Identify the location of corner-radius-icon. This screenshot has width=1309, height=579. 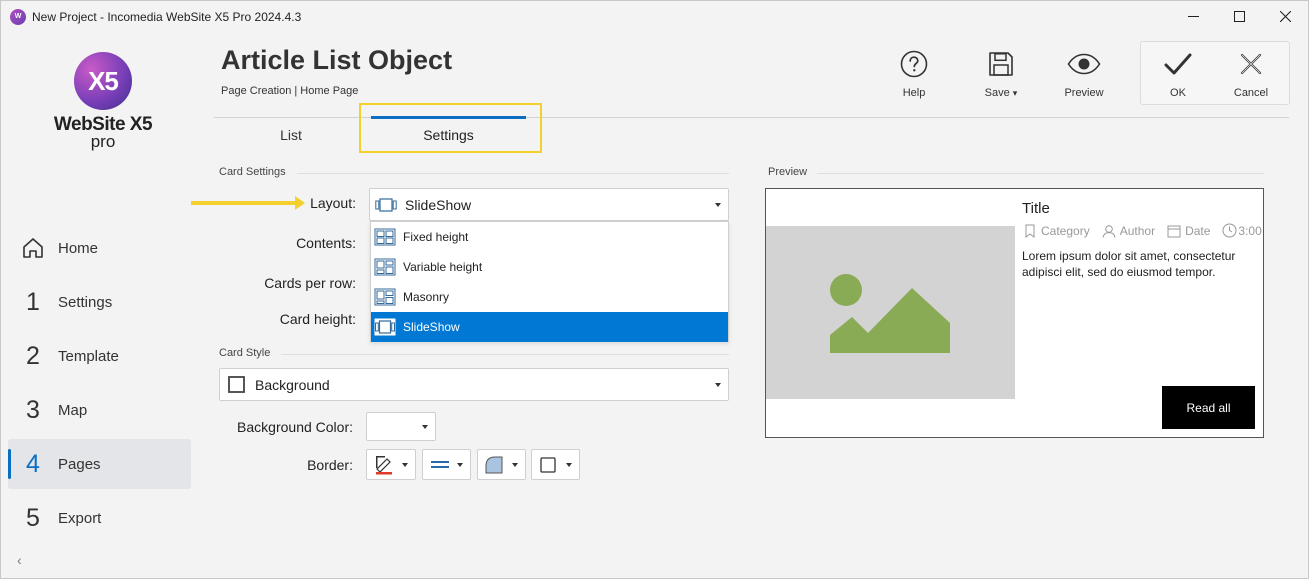
(494, 464).